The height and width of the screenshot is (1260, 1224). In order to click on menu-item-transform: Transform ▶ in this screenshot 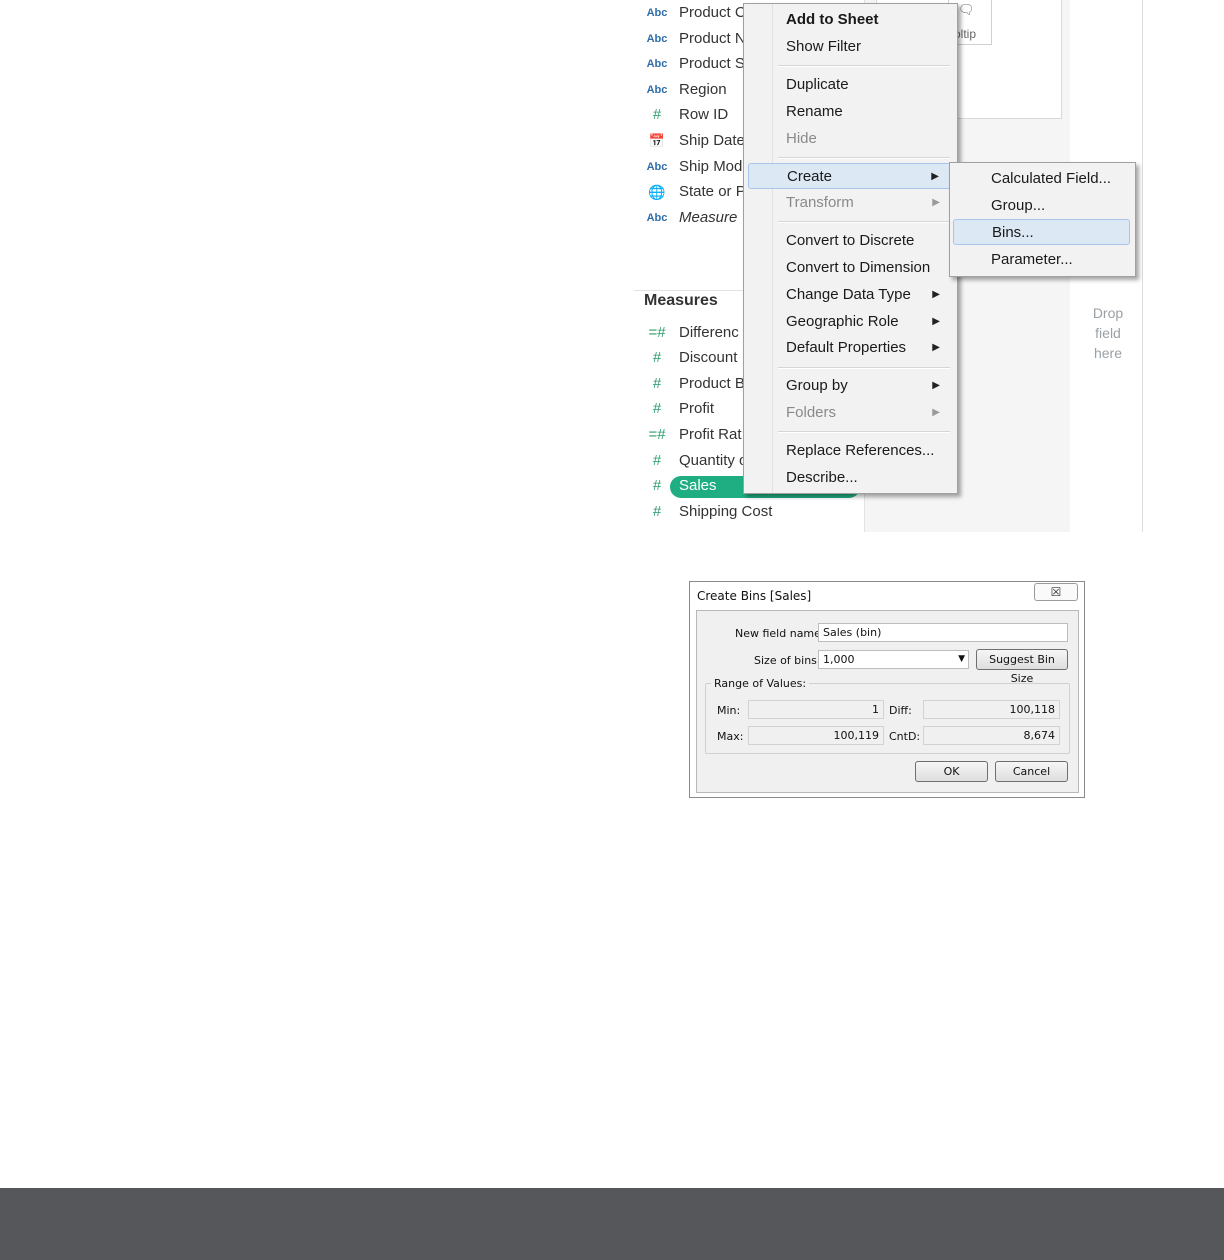, I will do `click(850, 203)`.